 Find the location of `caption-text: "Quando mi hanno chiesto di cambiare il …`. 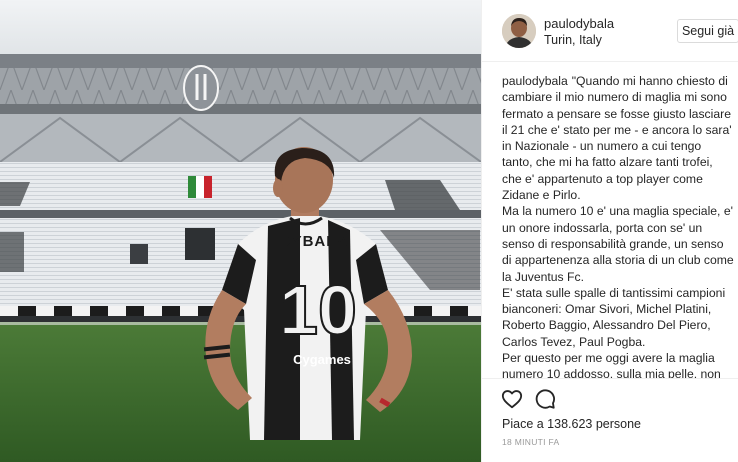

caption-text: "Quando mi hanno chiesto di cambiare il … is located at coordinates (617, 138).